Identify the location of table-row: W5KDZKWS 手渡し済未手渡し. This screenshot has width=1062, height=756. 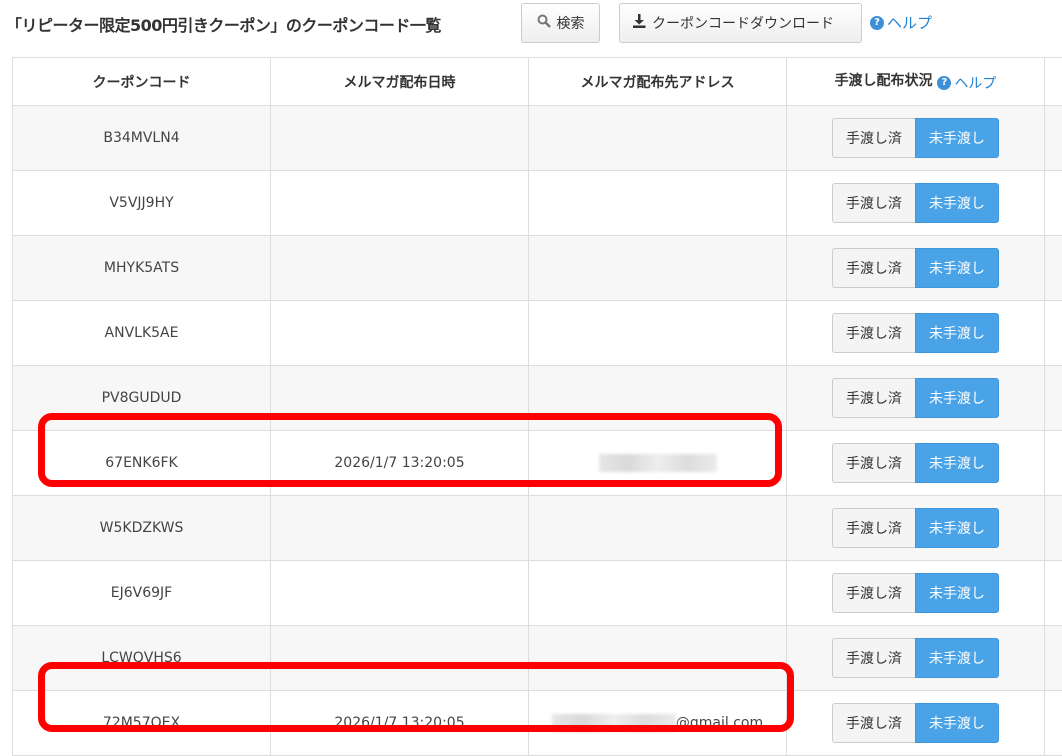
(537, 528).